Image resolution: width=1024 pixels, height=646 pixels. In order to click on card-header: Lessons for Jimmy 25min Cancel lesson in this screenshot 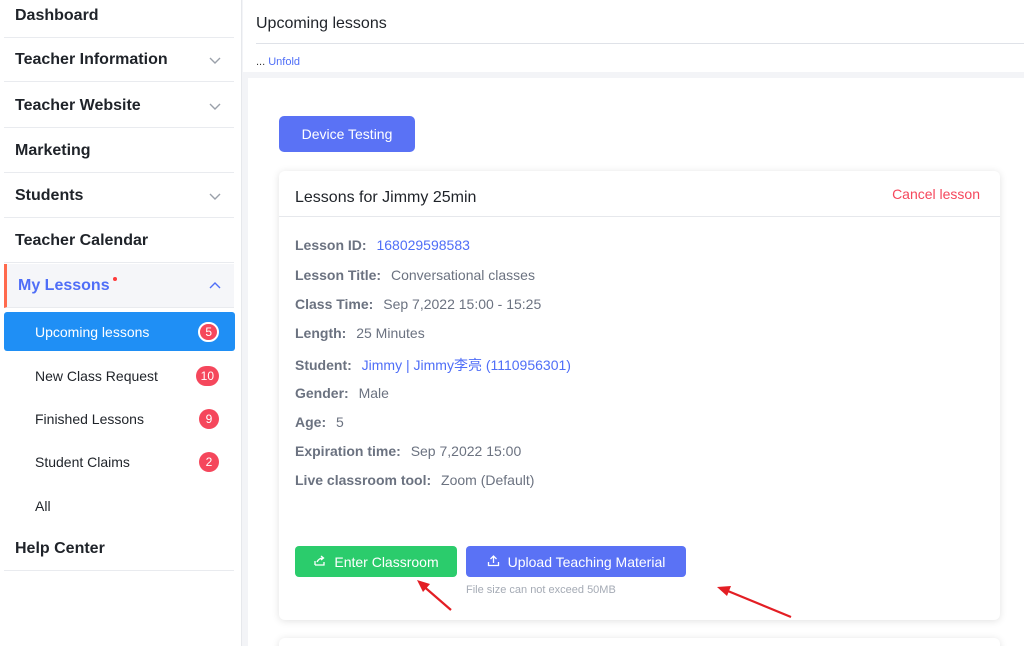, I will do `click(639, 194)`.